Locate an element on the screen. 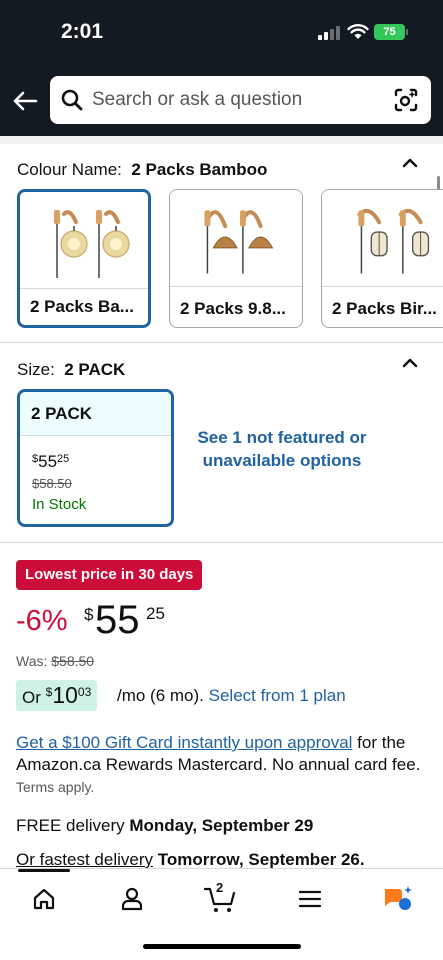 The height and width of the screenshot is (960, 443). status-time: 2:01 is located at coordinates (82, 31).